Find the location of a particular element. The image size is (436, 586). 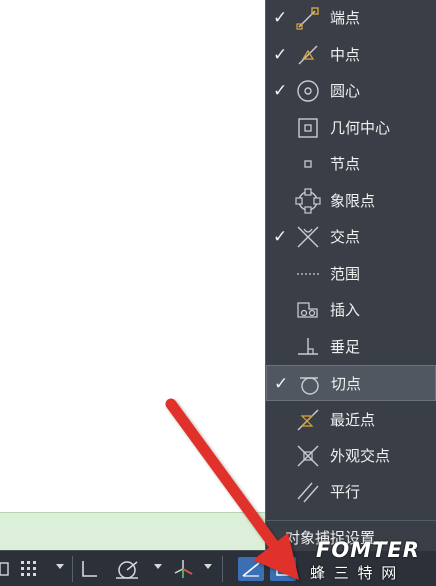

menu-item-label: 外观交点 is located at coordinates (360, 456).